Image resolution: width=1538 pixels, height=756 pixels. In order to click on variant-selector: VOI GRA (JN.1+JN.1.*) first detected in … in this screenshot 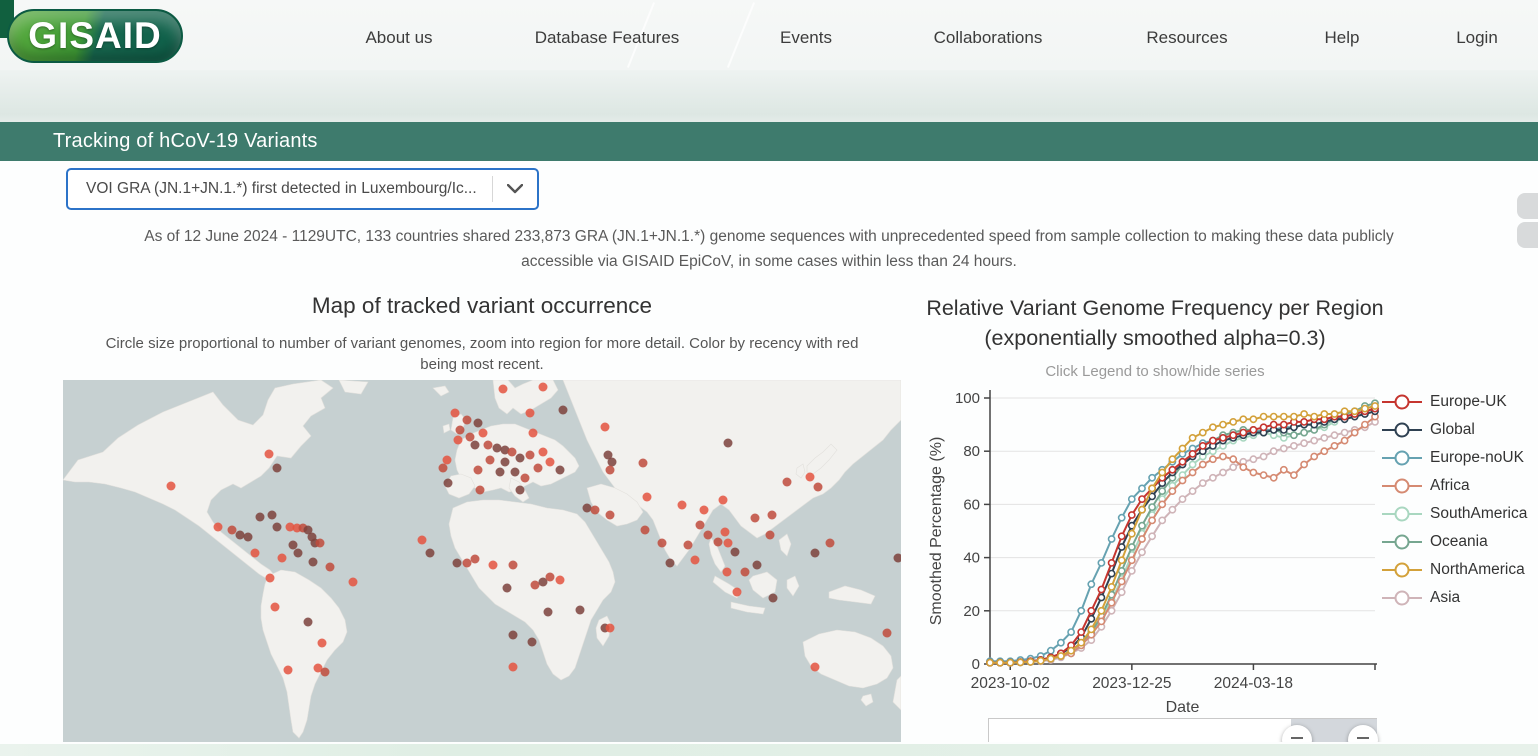, I will do `click(302, 189)`.